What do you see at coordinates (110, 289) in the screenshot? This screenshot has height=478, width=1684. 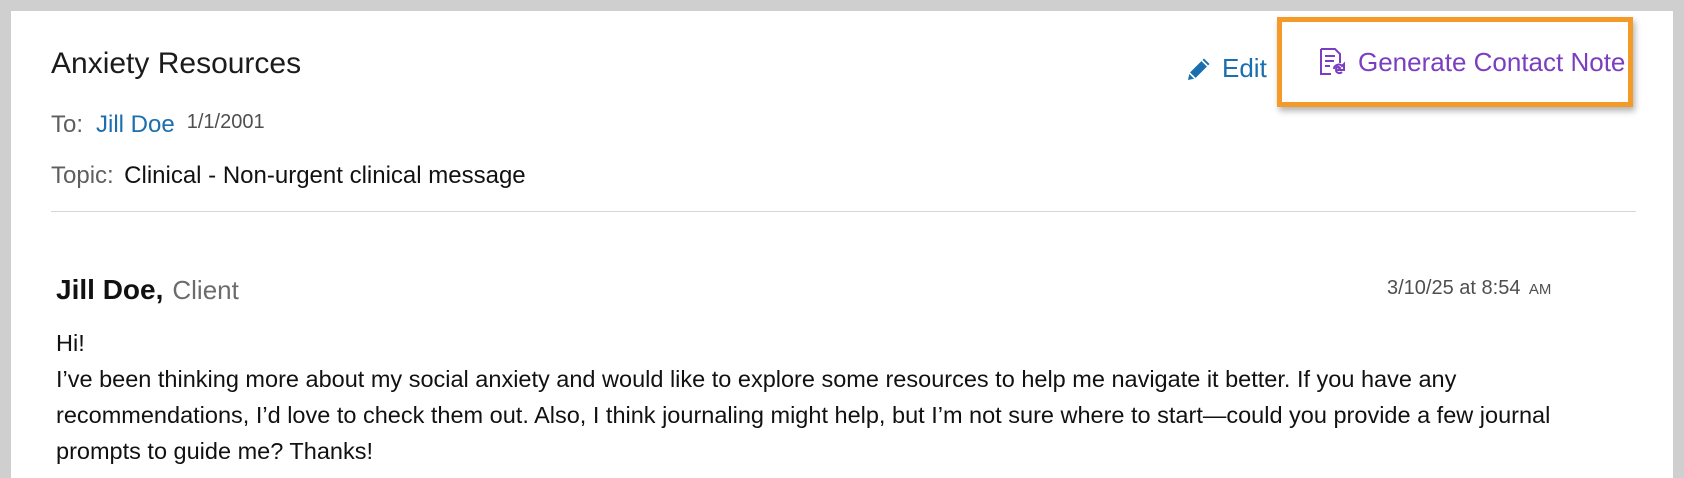 I see `sender-name: Jill Doe,` at bounding box center [110, 289].